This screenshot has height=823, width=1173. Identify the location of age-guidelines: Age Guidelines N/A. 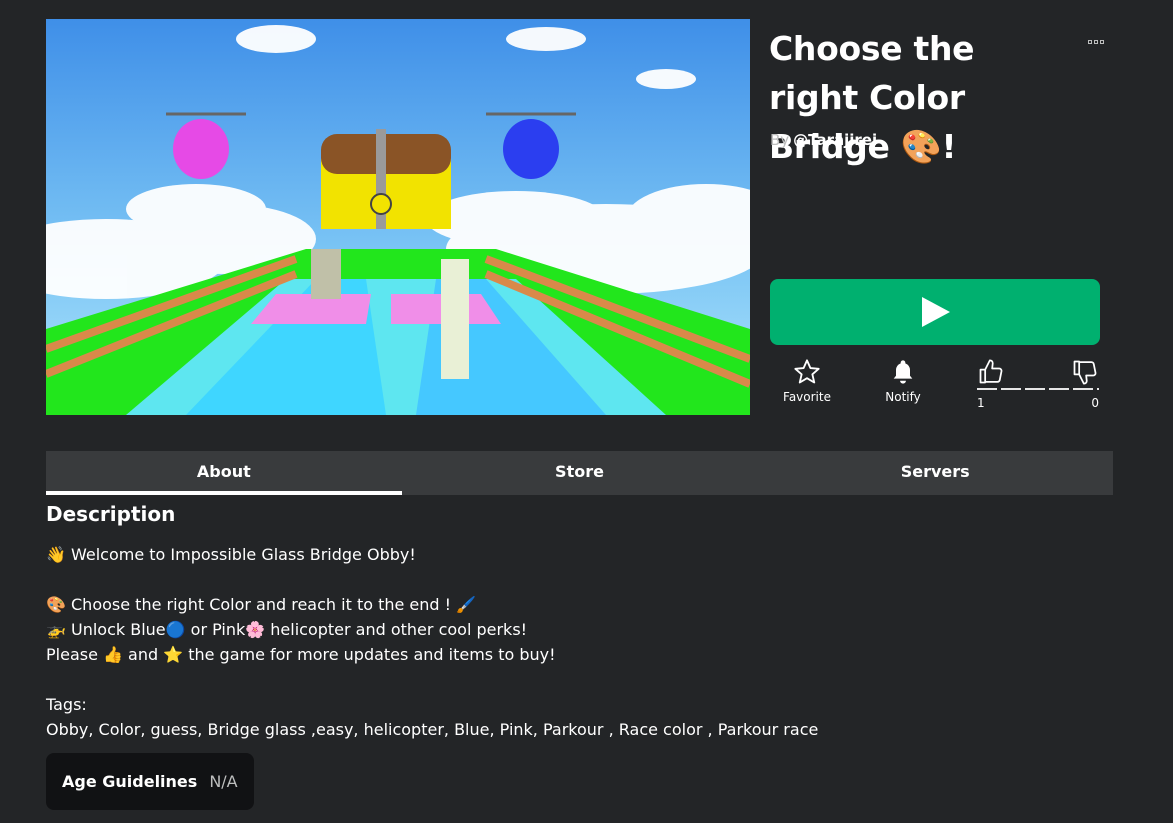
(150, 781).